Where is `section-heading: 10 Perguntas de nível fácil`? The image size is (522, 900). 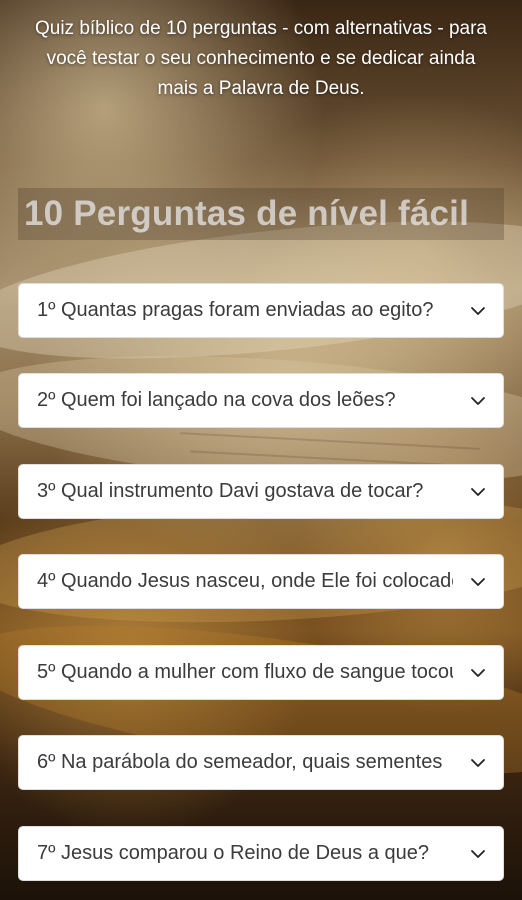
section-heading: 10 Perguntas de nível fácil is located at coordinates (261, 214).